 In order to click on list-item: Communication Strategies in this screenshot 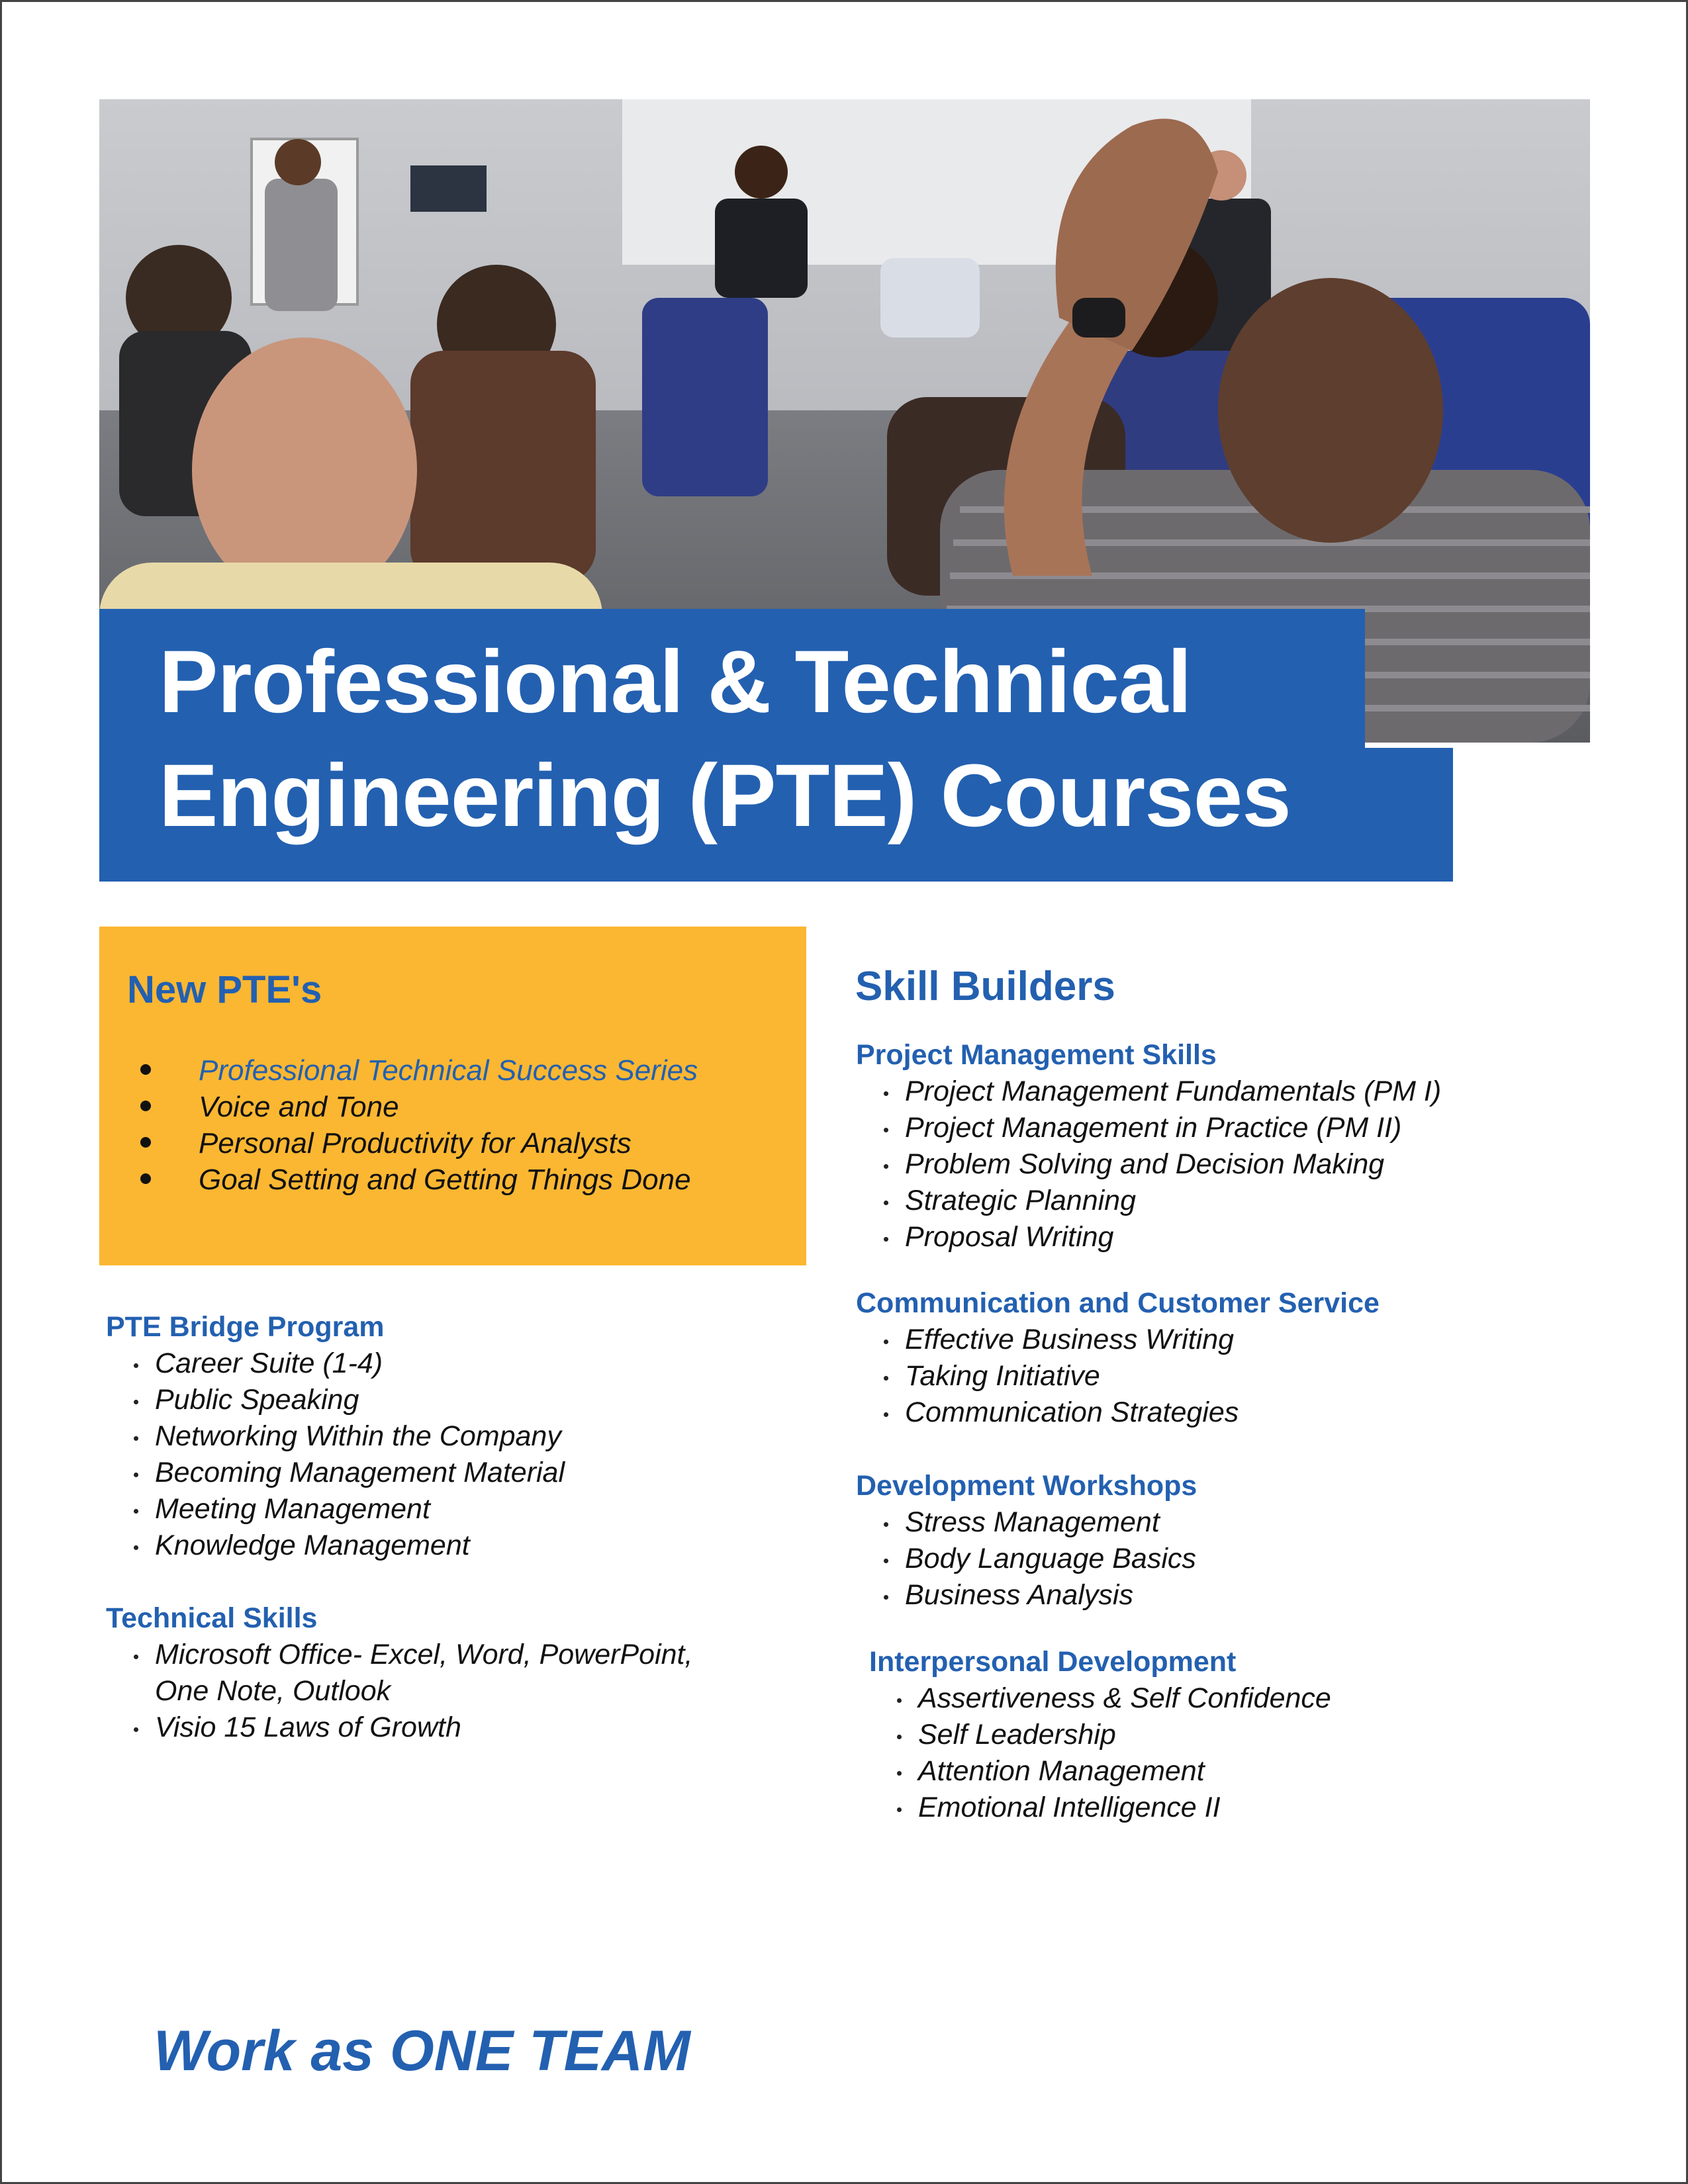, I will do `click(1130, 1413)`.